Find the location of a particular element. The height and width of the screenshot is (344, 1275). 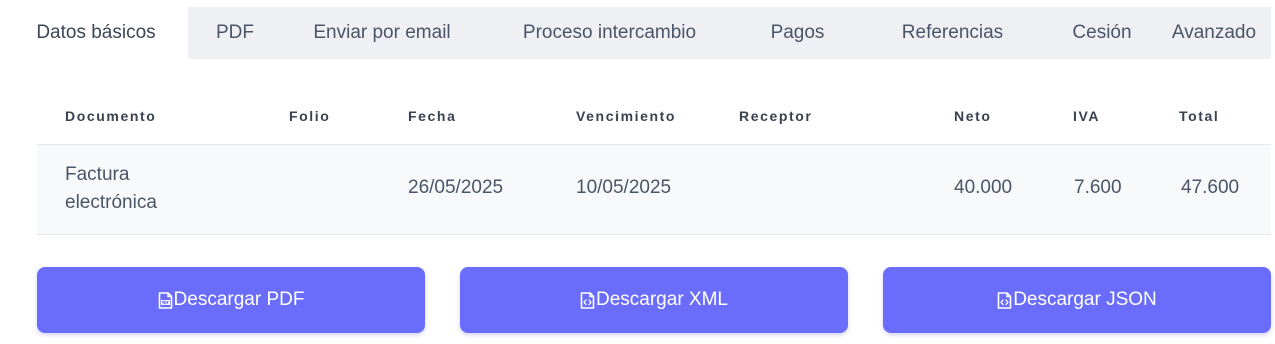

cell-neto: 40.000 is located at coordinates (983, 187).